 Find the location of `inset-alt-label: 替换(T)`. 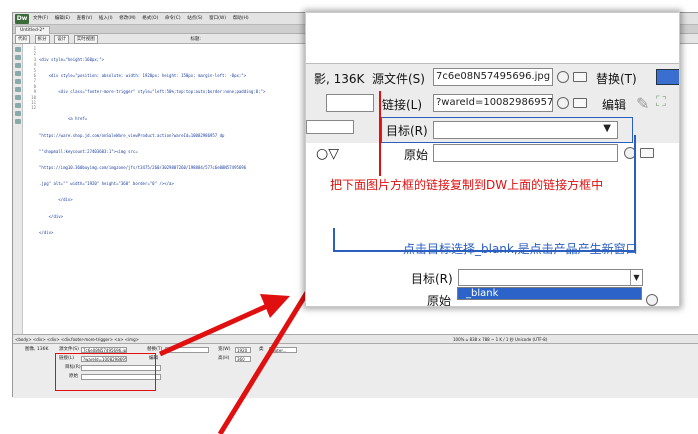

inset-alt-label: 替换(T) is located at coordinates (616, 79).